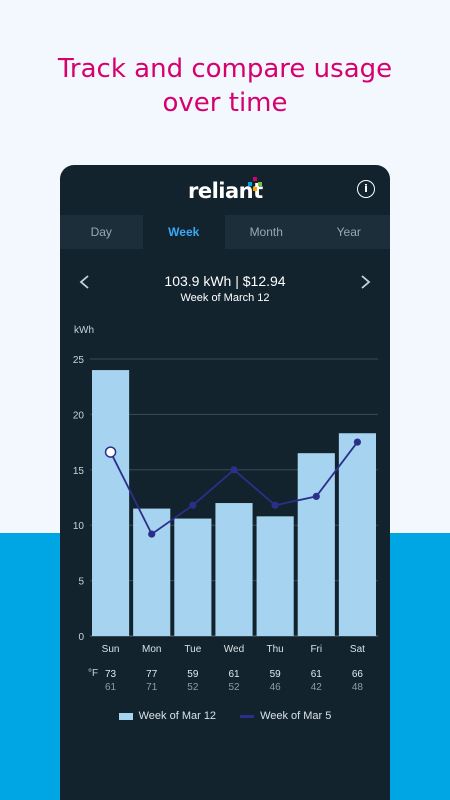  Describe the element at coordinates (79, 526) in the screenshot. I see `y-tick-label: 10` at that location.